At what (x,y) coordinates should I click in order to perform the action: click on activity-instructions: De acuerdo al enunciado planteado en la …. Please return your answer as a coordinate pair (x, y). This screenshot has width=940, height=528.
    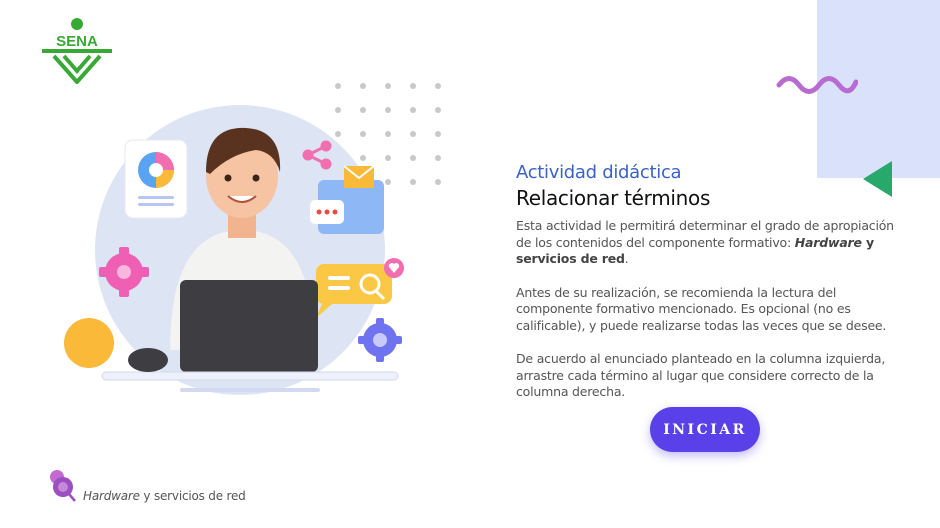
    Looking at the image, I should click on (701, 375).